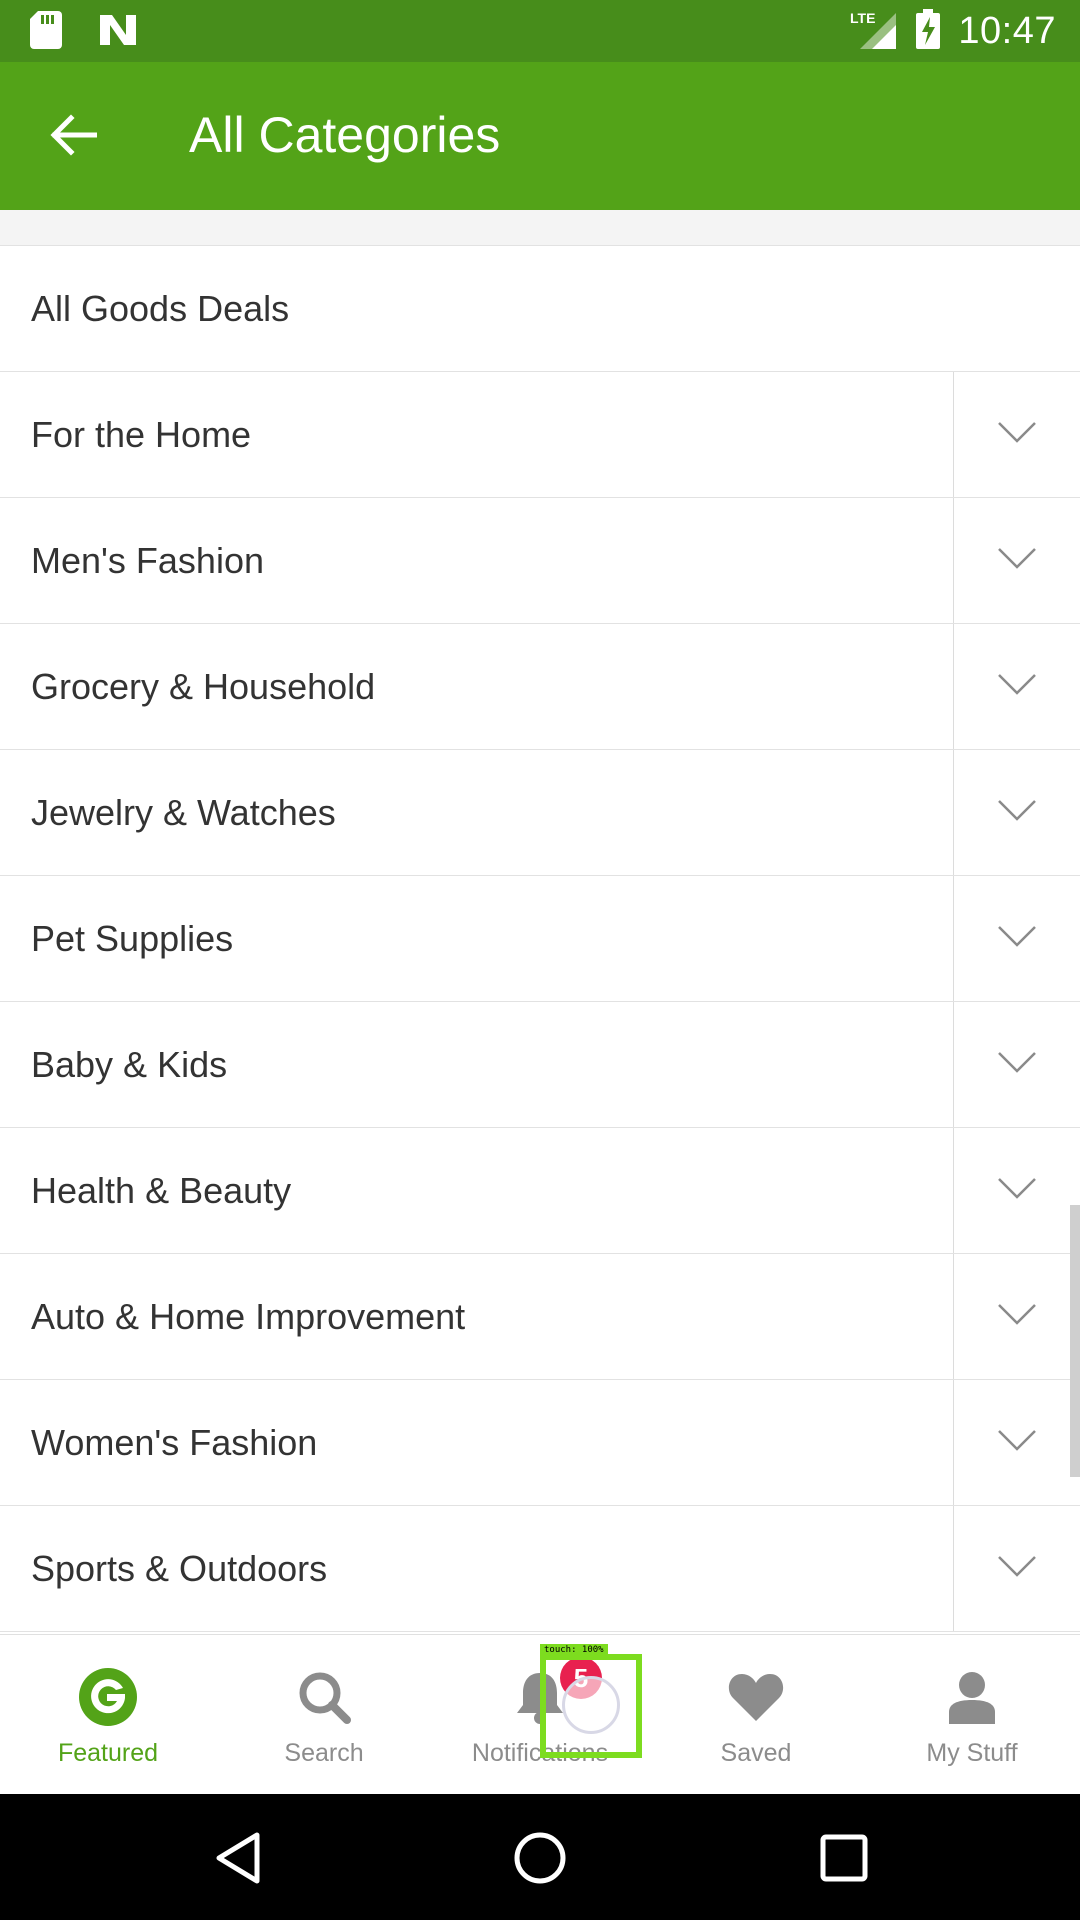  What do you see at coordinates (147, 560) in the screenshot?
I see `category-label: Men's Fashion` at bounding box center [147, 560].